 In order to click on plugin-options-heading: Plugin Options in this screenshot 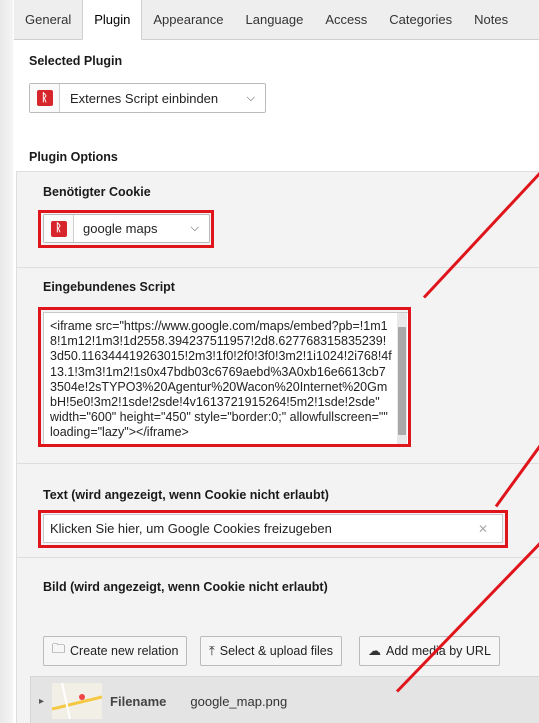, I will do `click(73, 157)`.